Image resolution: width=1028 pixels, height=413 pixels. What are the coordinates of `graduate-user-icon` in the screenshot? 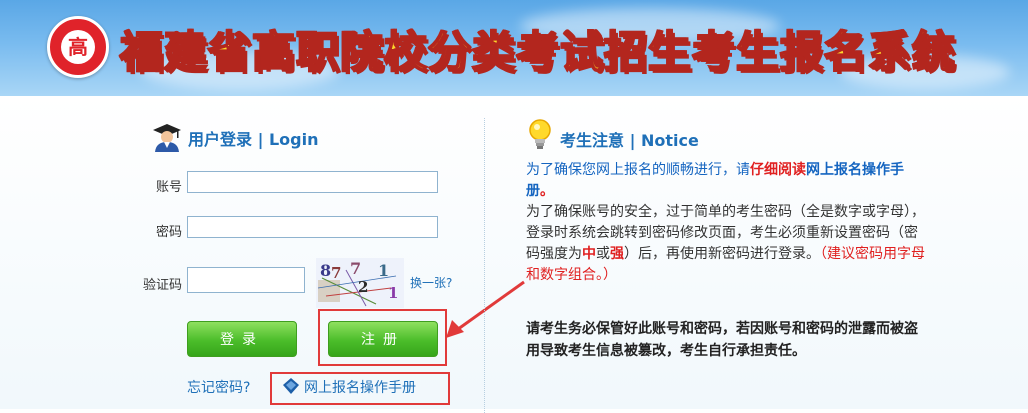 It's located at (167, 138).